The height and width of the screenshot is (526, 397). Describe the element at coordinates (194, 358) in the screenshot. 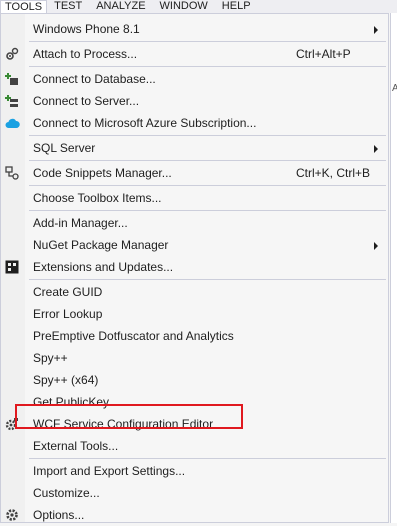

I see `menu-item-spy: Spy++` at that location.